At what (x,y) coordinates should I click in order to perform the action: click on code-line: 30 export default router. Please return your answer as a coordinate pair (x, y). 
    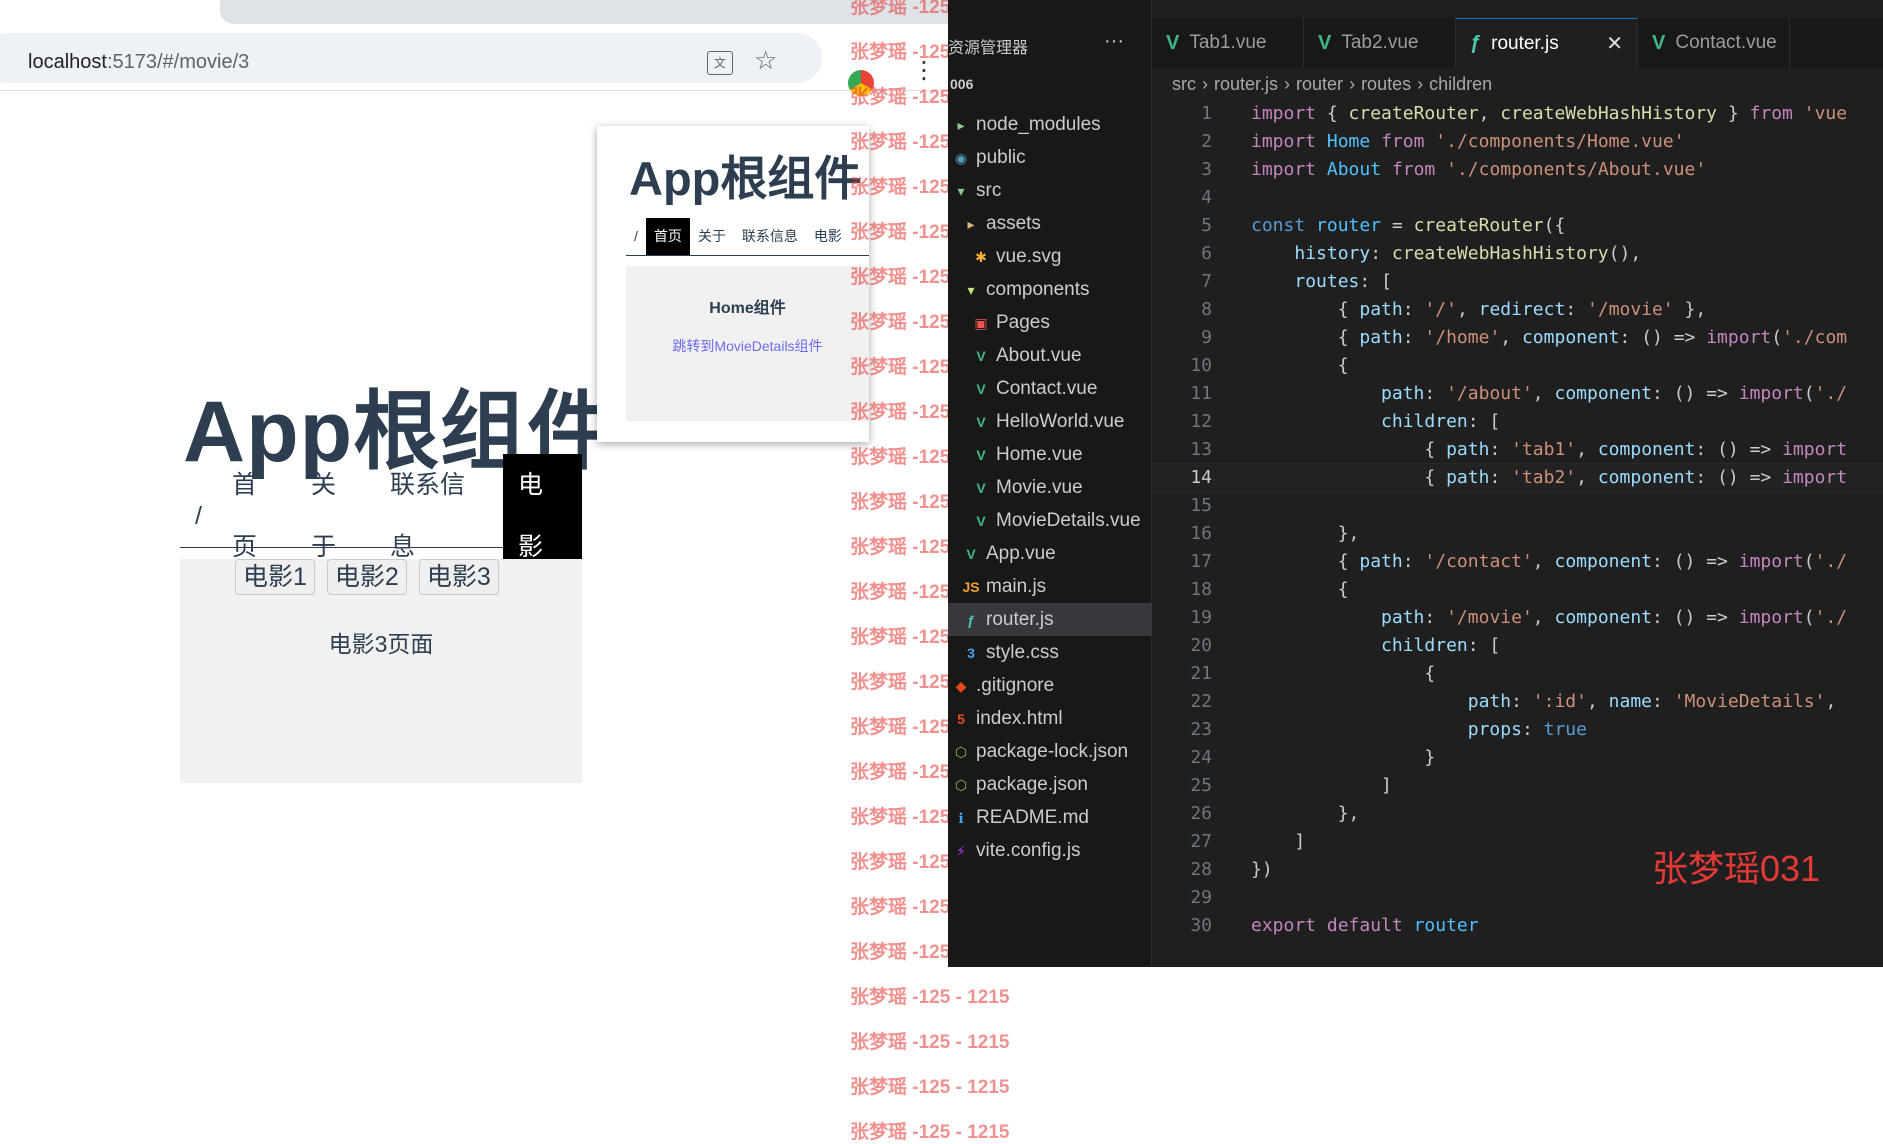
    Looking at the image, I should click on (1517, 926).